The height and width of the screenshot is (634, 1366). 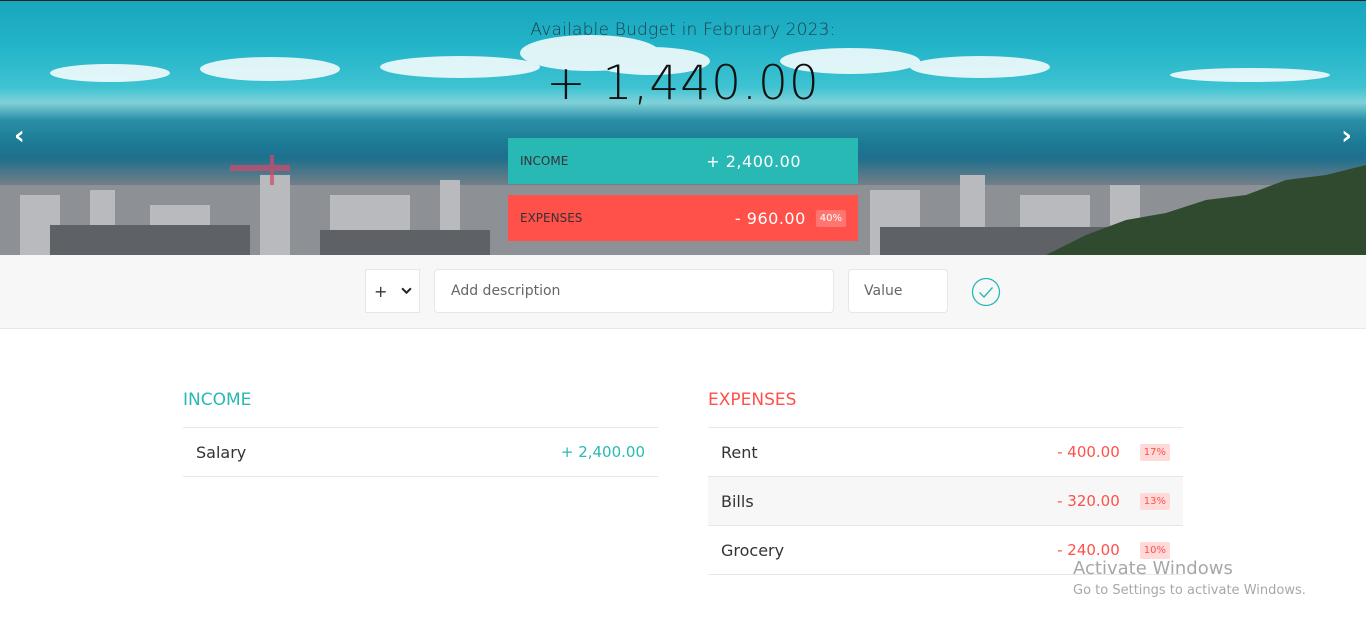 What do you see at coordinates (683, 83) in the screenshot?
I see `budget-value: + 1,440.00` at bounding box center [683, 83].